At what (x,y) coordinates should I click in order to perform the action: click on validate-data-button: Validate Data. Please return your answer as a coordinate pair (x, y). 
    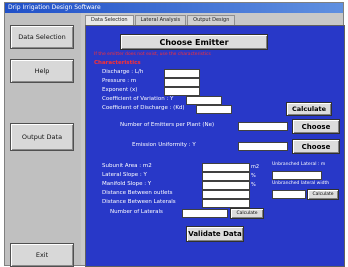
    Looking at the image, I should click on (215, 234).